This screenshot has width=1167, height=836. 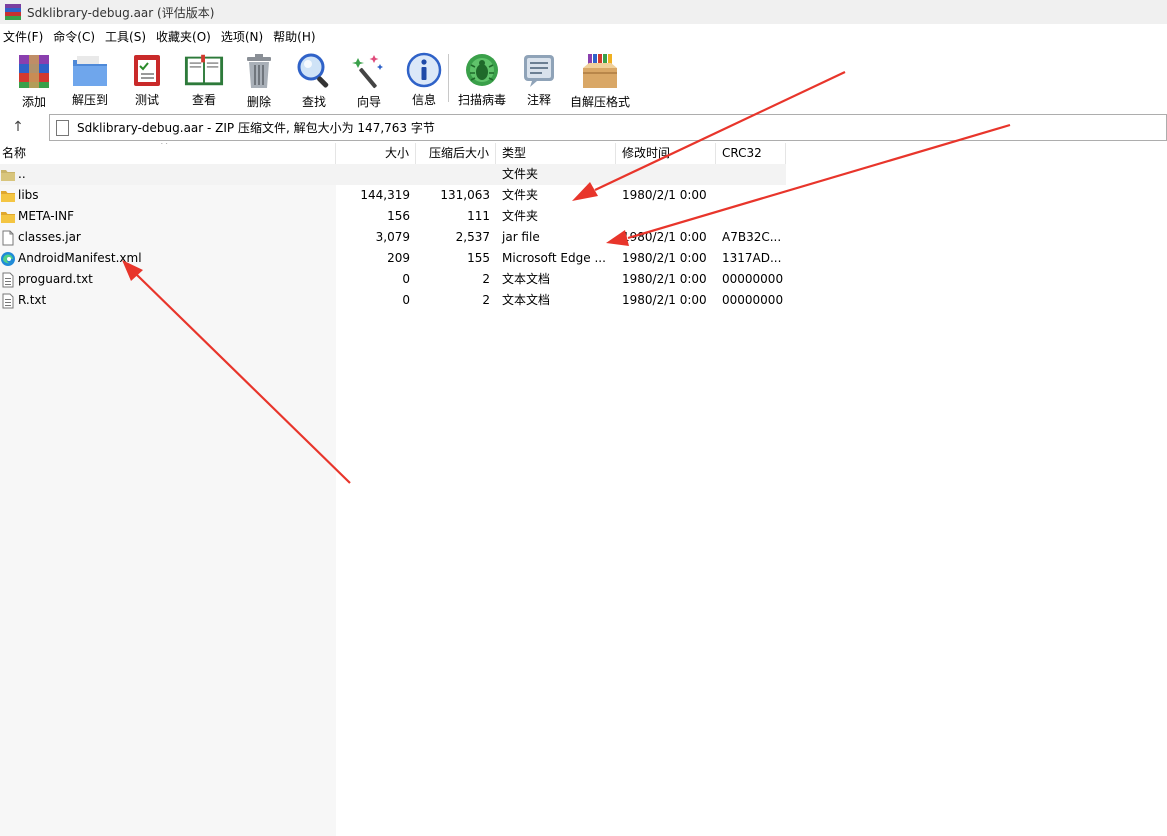 I want to click on comment-icon, so click(x=539, y=70).